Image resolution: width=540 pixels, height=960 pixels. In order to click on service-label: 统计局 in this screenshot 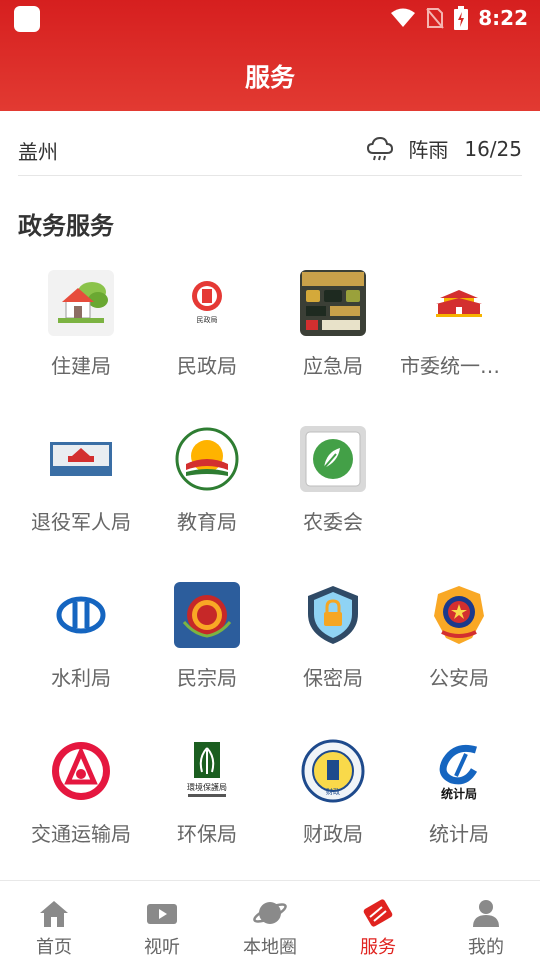, I will do `click(459, 834)`.